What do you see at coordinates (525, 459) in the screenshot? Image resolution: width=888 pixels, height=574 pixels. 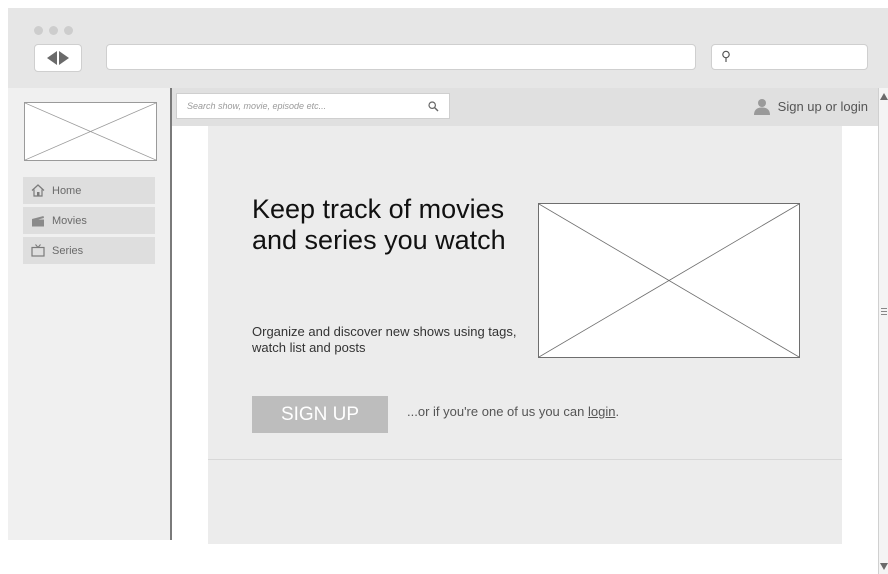 I see `section-divider` at bounding box center [525, 459].